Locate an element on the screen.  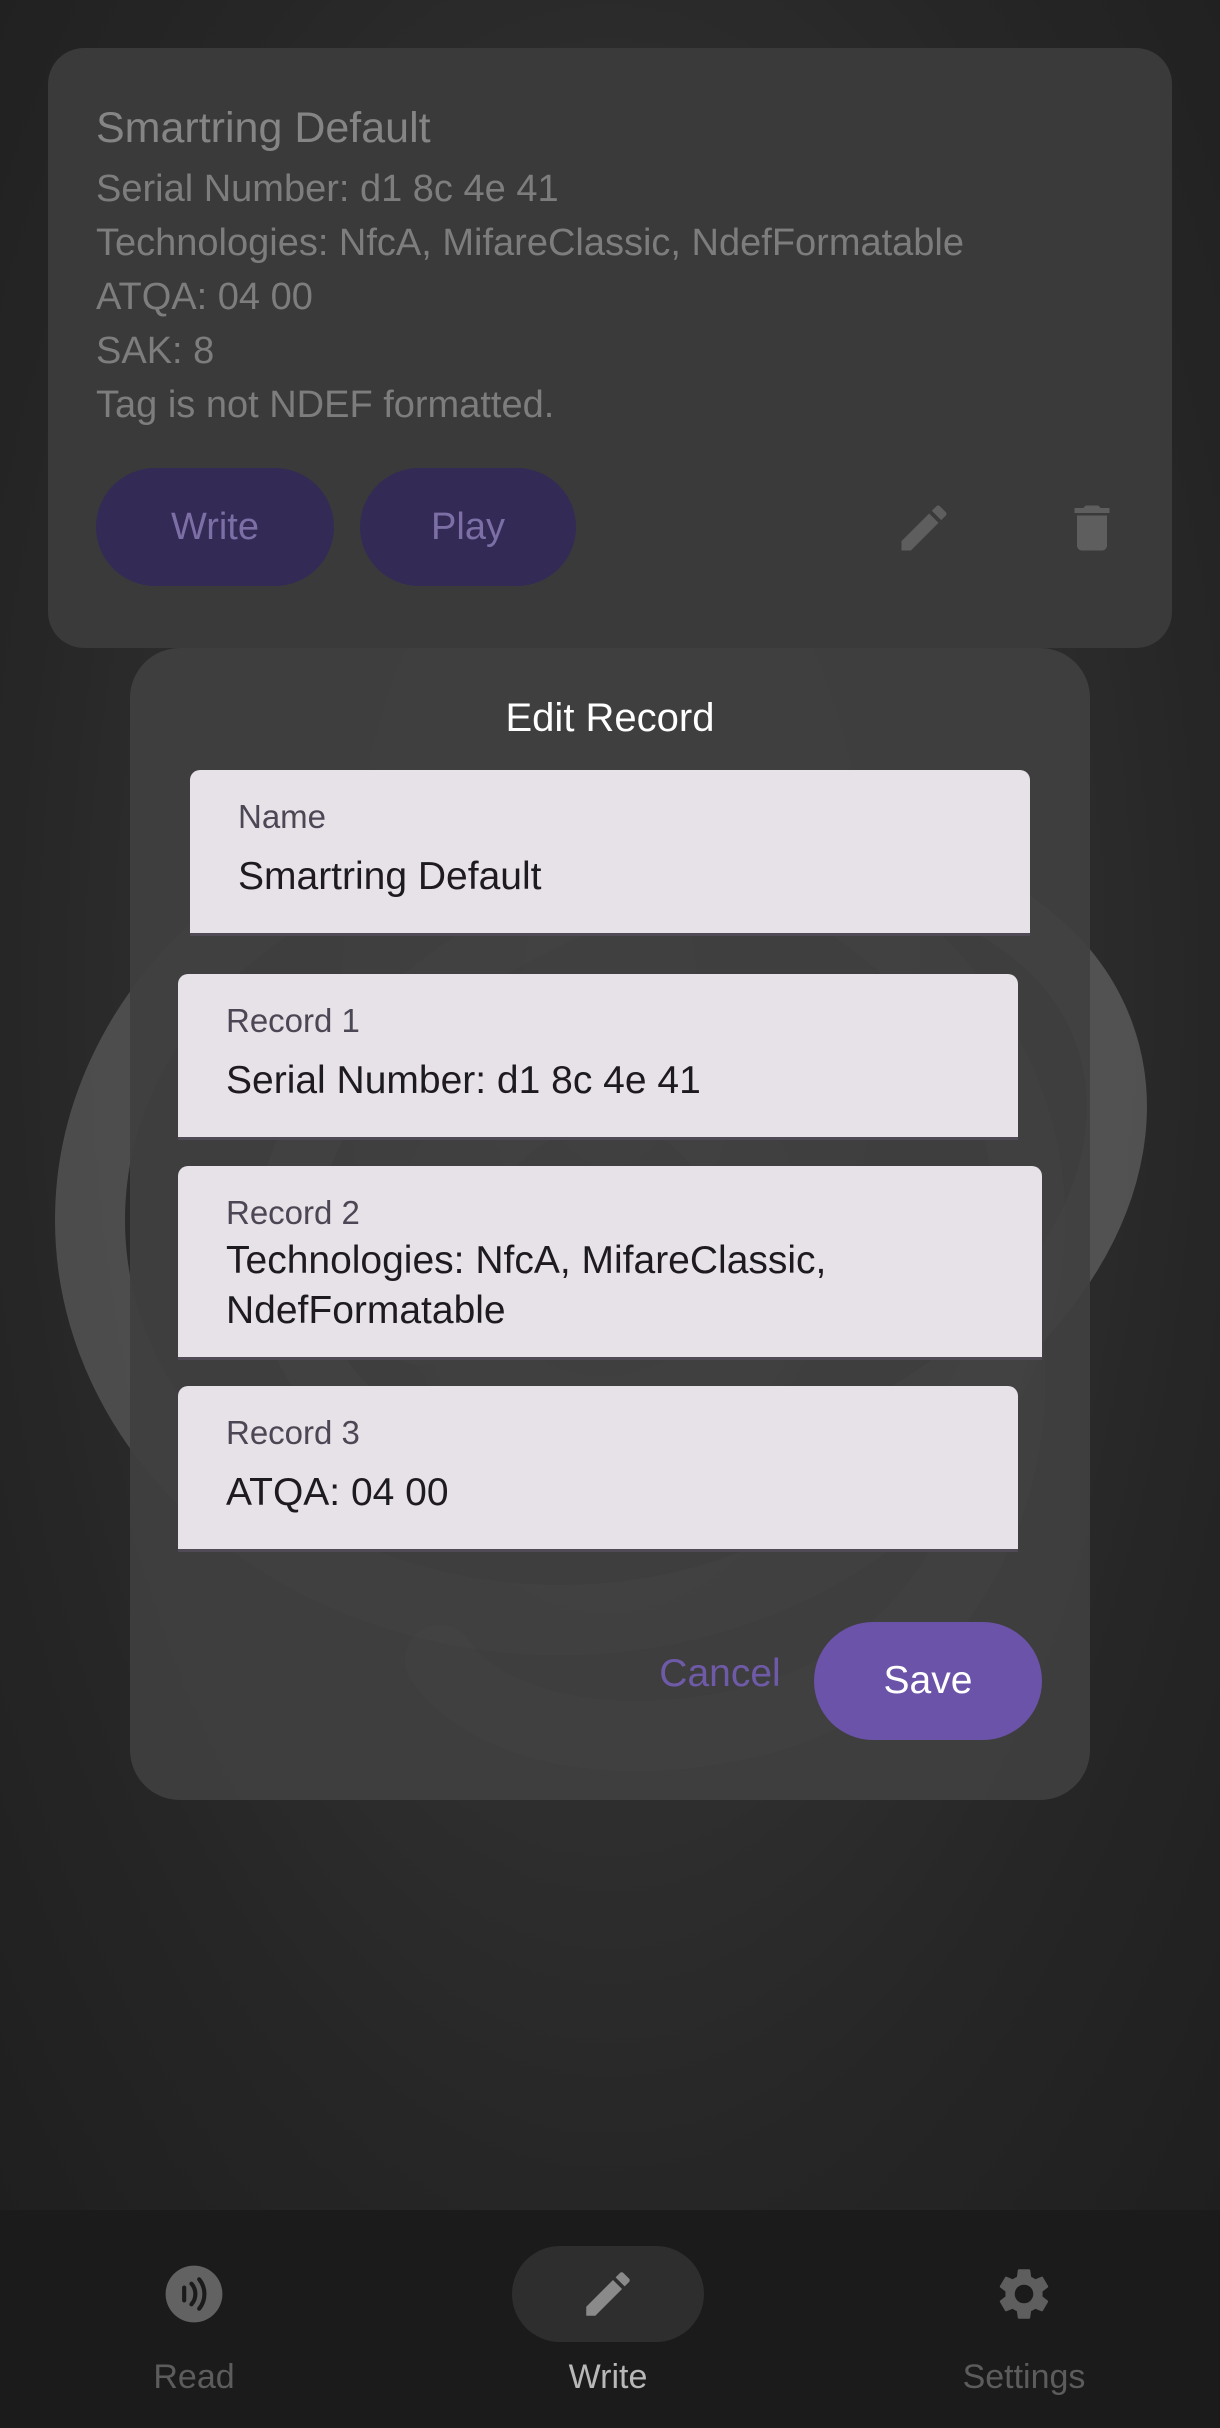
trash-icon is located at coordinates (1092, 528).